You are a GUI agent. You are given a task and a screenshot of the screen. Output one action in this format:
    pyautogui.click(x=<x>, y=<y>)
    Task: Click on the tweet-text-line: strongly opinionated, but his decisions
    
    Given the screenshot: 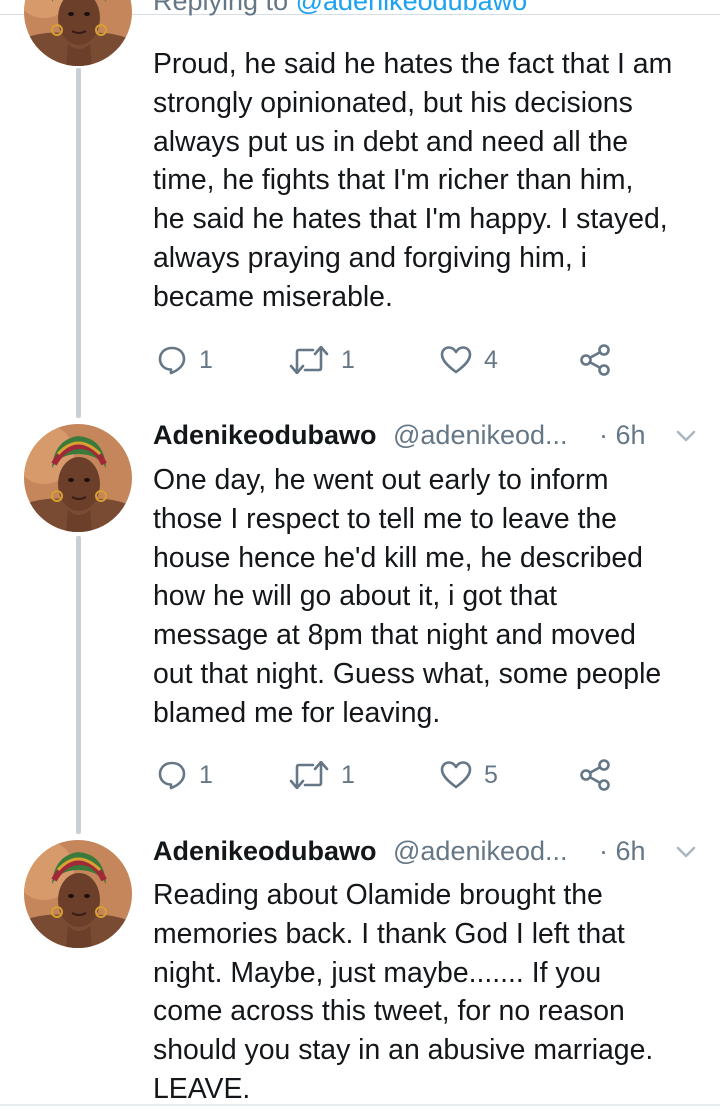 What is the action you would take?
    pyautogui.click(x=393, y=102)
    